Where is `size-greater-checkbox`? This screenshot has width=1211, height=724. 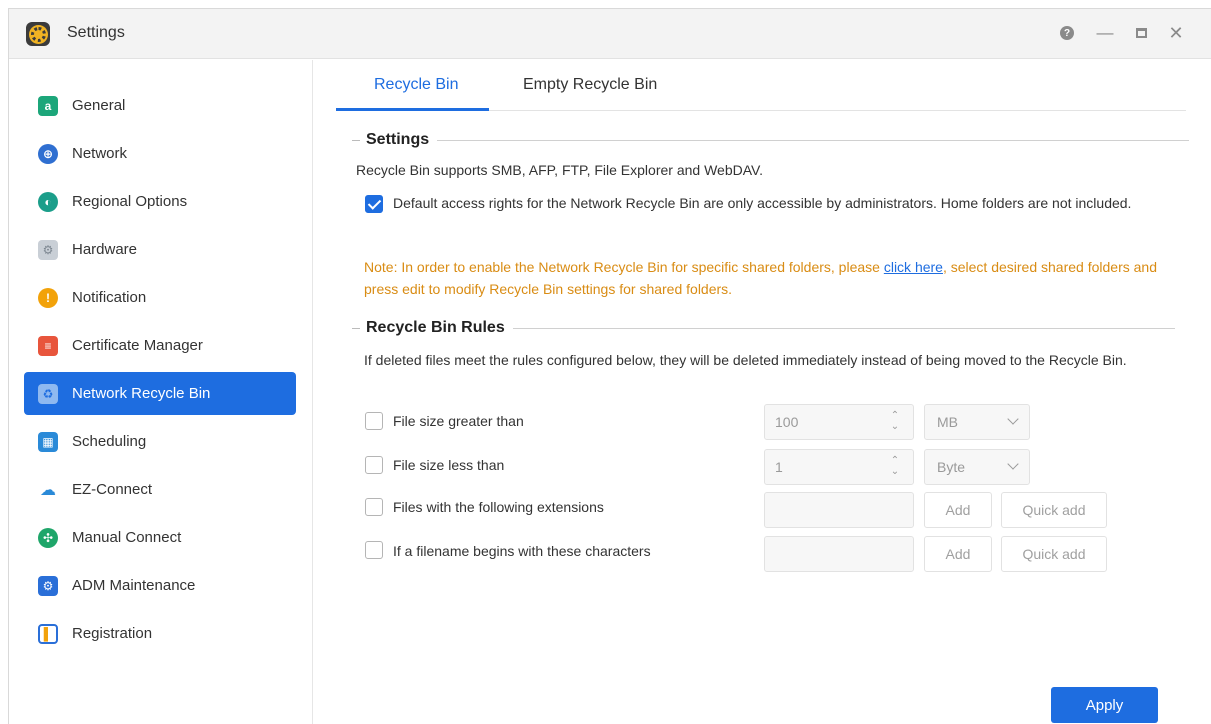
size-greater-checkbox is located at coordinates (374, 421).